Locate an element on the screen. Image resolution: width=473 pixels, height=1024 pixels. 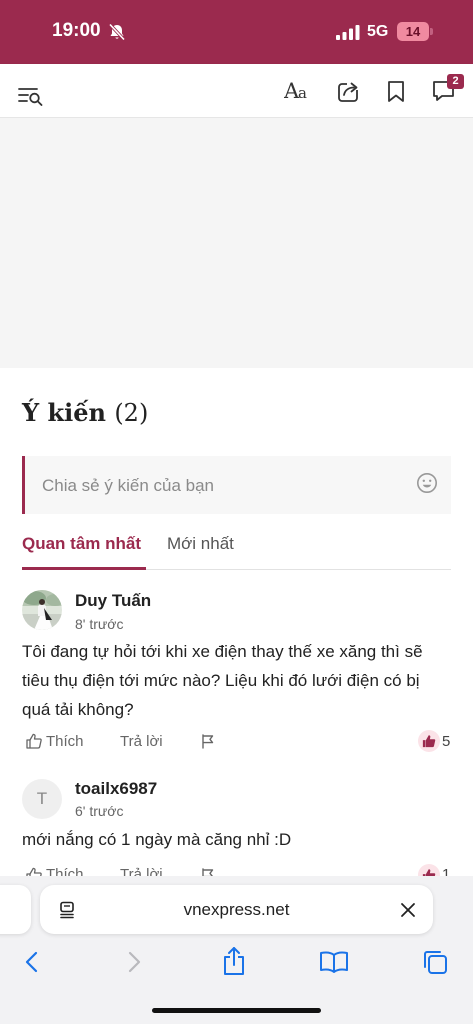
tabs-icon is located at coordinates (435, 962).